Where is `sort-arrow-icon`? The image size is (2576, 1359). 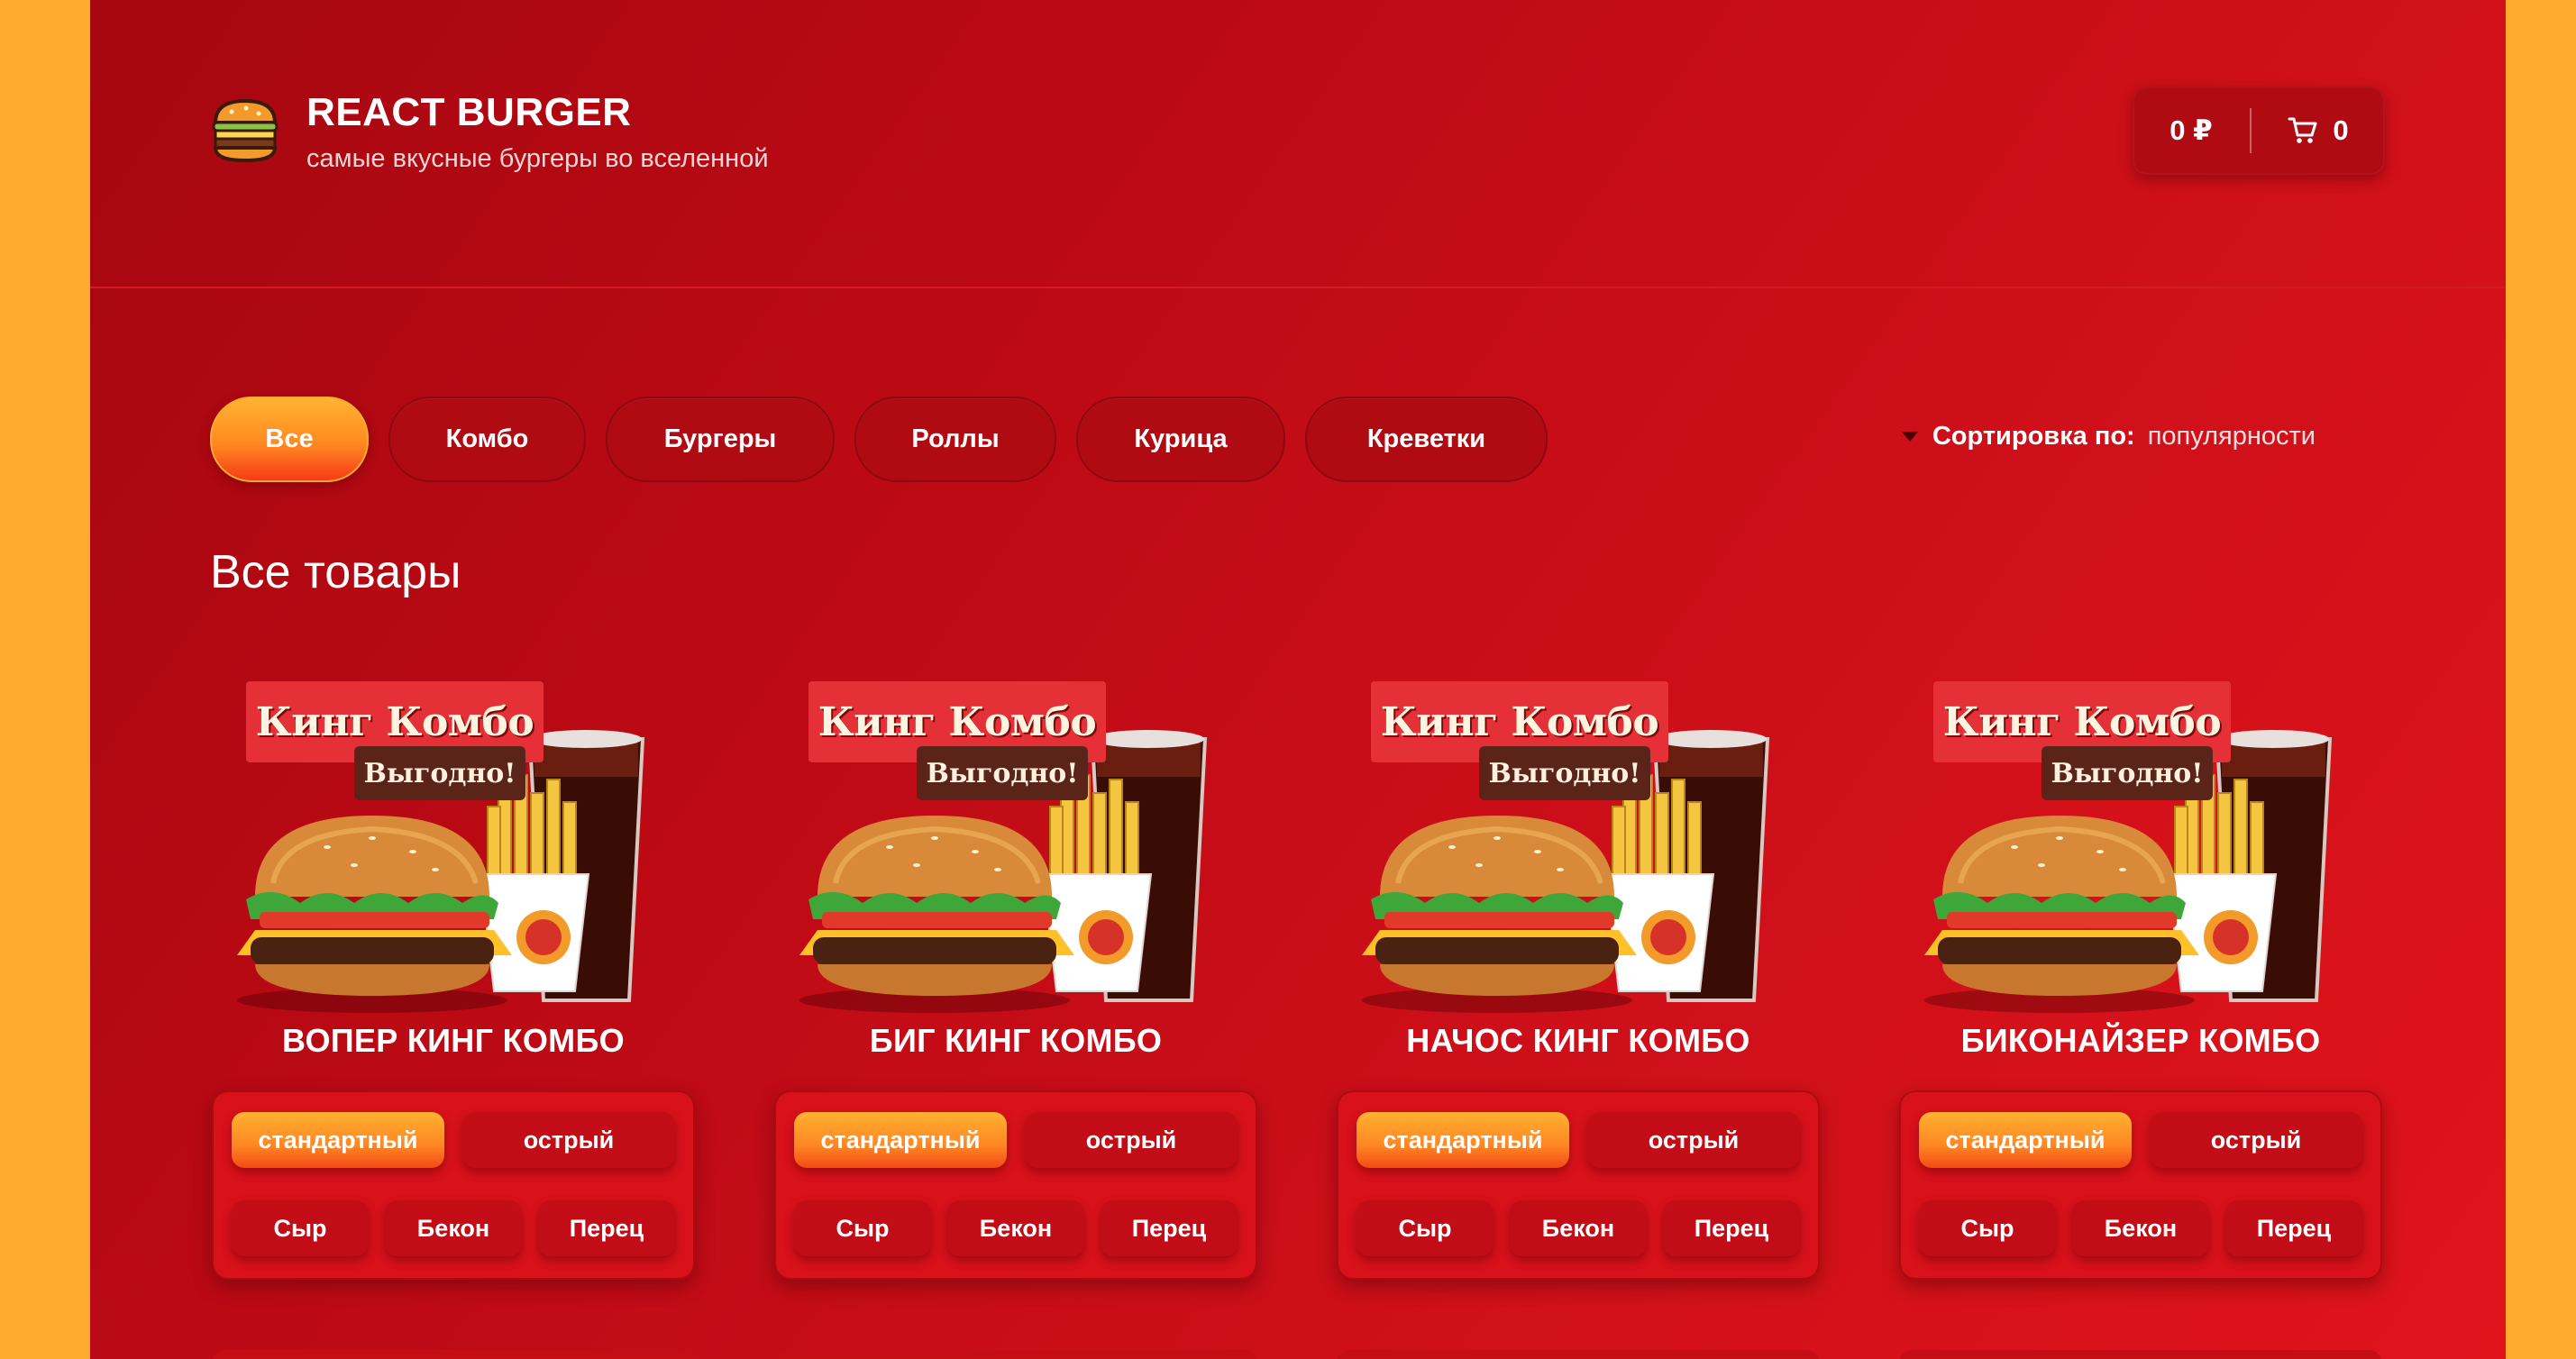 sort-arrow-icon is located at coordinates (1910, 437).